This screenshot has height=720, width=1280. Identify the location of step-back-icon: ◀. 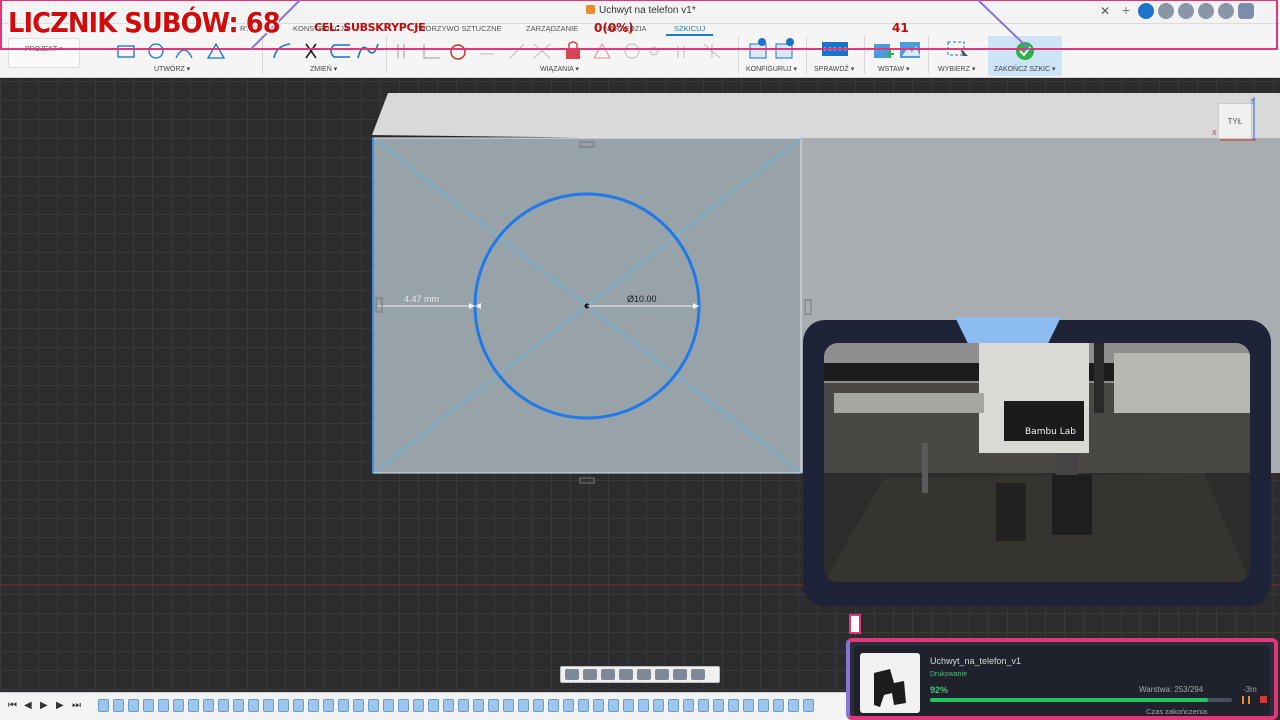
(28, 705).